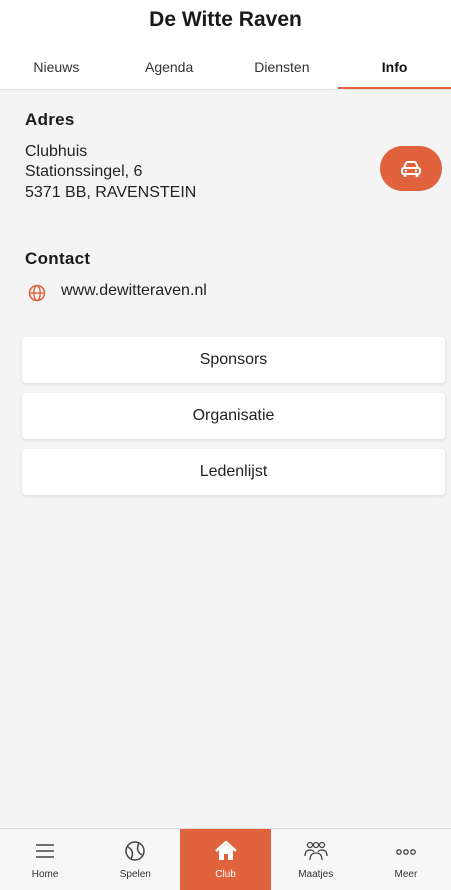 The width and height of the screenshot is (451, 890). Describe the element at coordinates (225, 89) in the screenshot. I see `header-divider` at that location.